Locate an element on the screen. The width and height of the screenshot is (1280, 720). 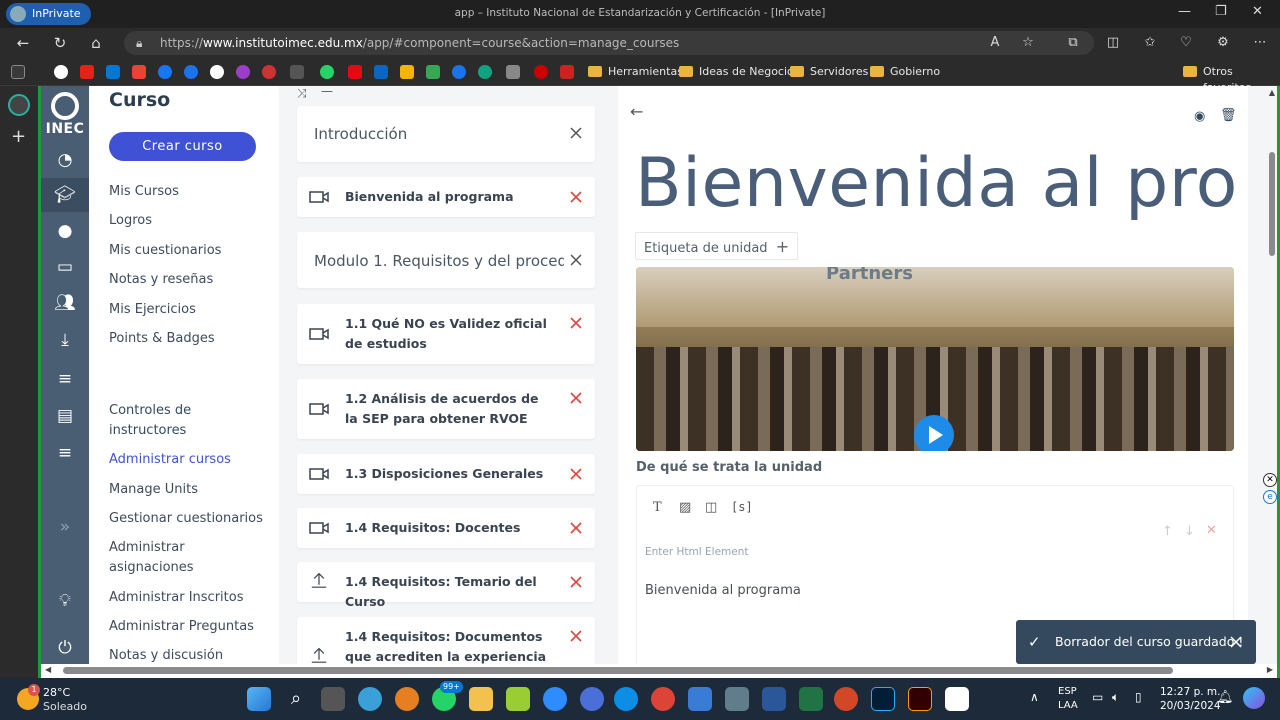
bookmark-gobierno: Gobierno is located at coordinates (905, 72).